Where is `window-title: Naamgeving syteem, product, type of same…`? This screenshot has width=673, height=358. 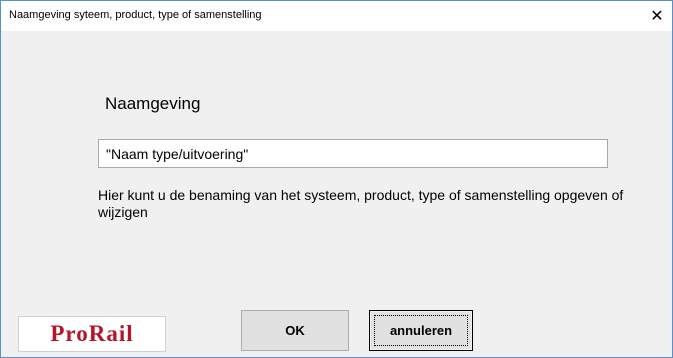 window-title: Naamgeving syteem, product, type of same… is located at coordinates (135, 15).